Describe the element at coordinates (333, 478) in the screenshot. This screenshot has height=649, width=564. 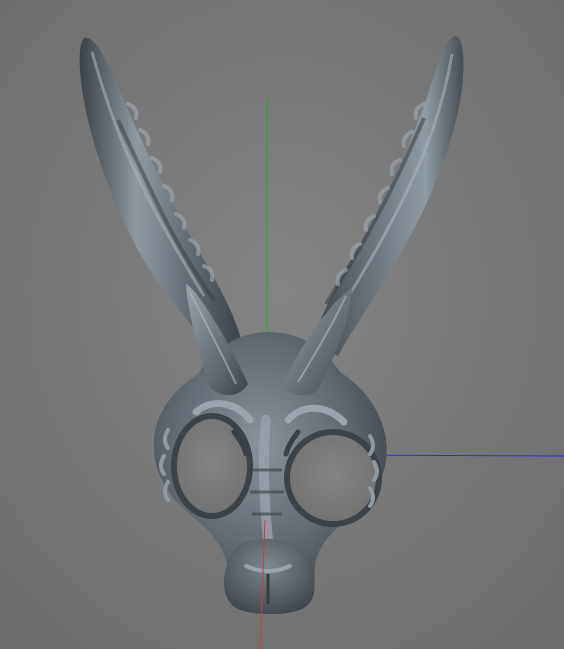
I see `right-eye-socket` at that location.